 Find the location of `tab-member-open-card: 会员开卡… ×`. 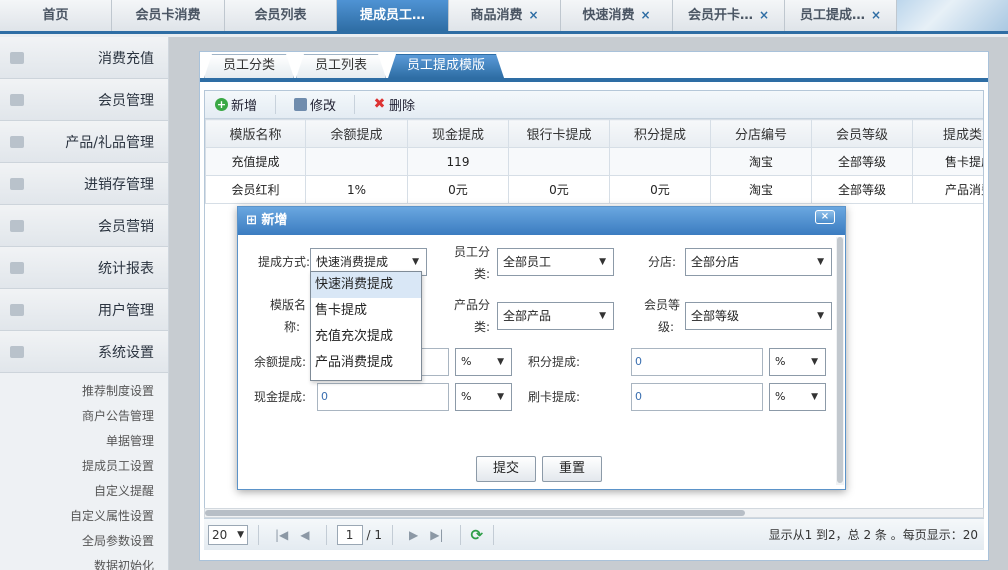

tab-member-open-card: 会员开卡… × is located at coordinates (729, 15).